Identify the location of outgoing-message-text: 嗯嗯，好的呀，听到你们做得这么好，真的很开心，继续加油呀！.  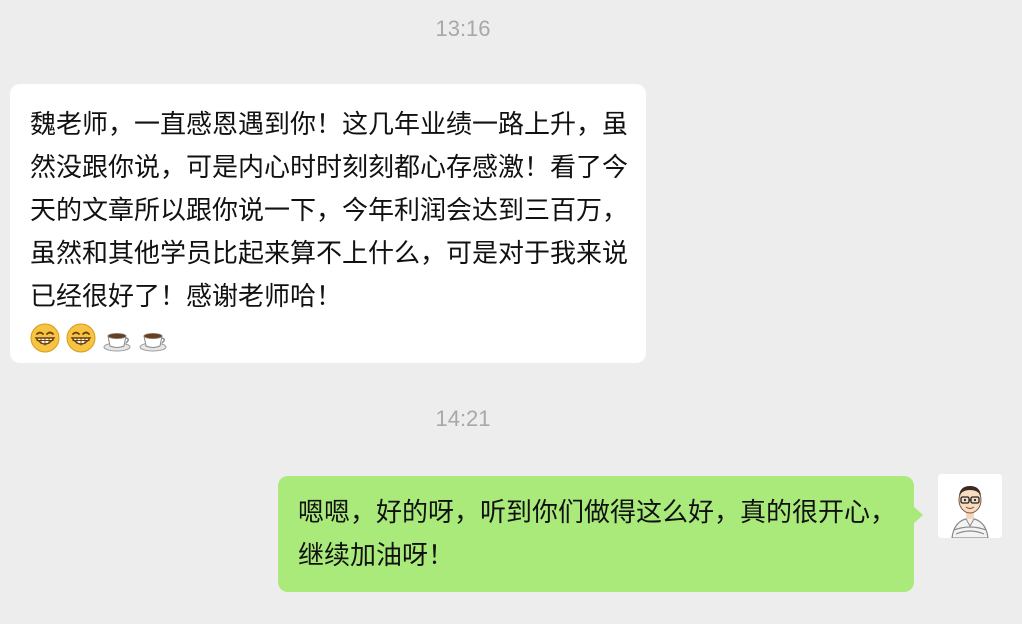
(597, 534).